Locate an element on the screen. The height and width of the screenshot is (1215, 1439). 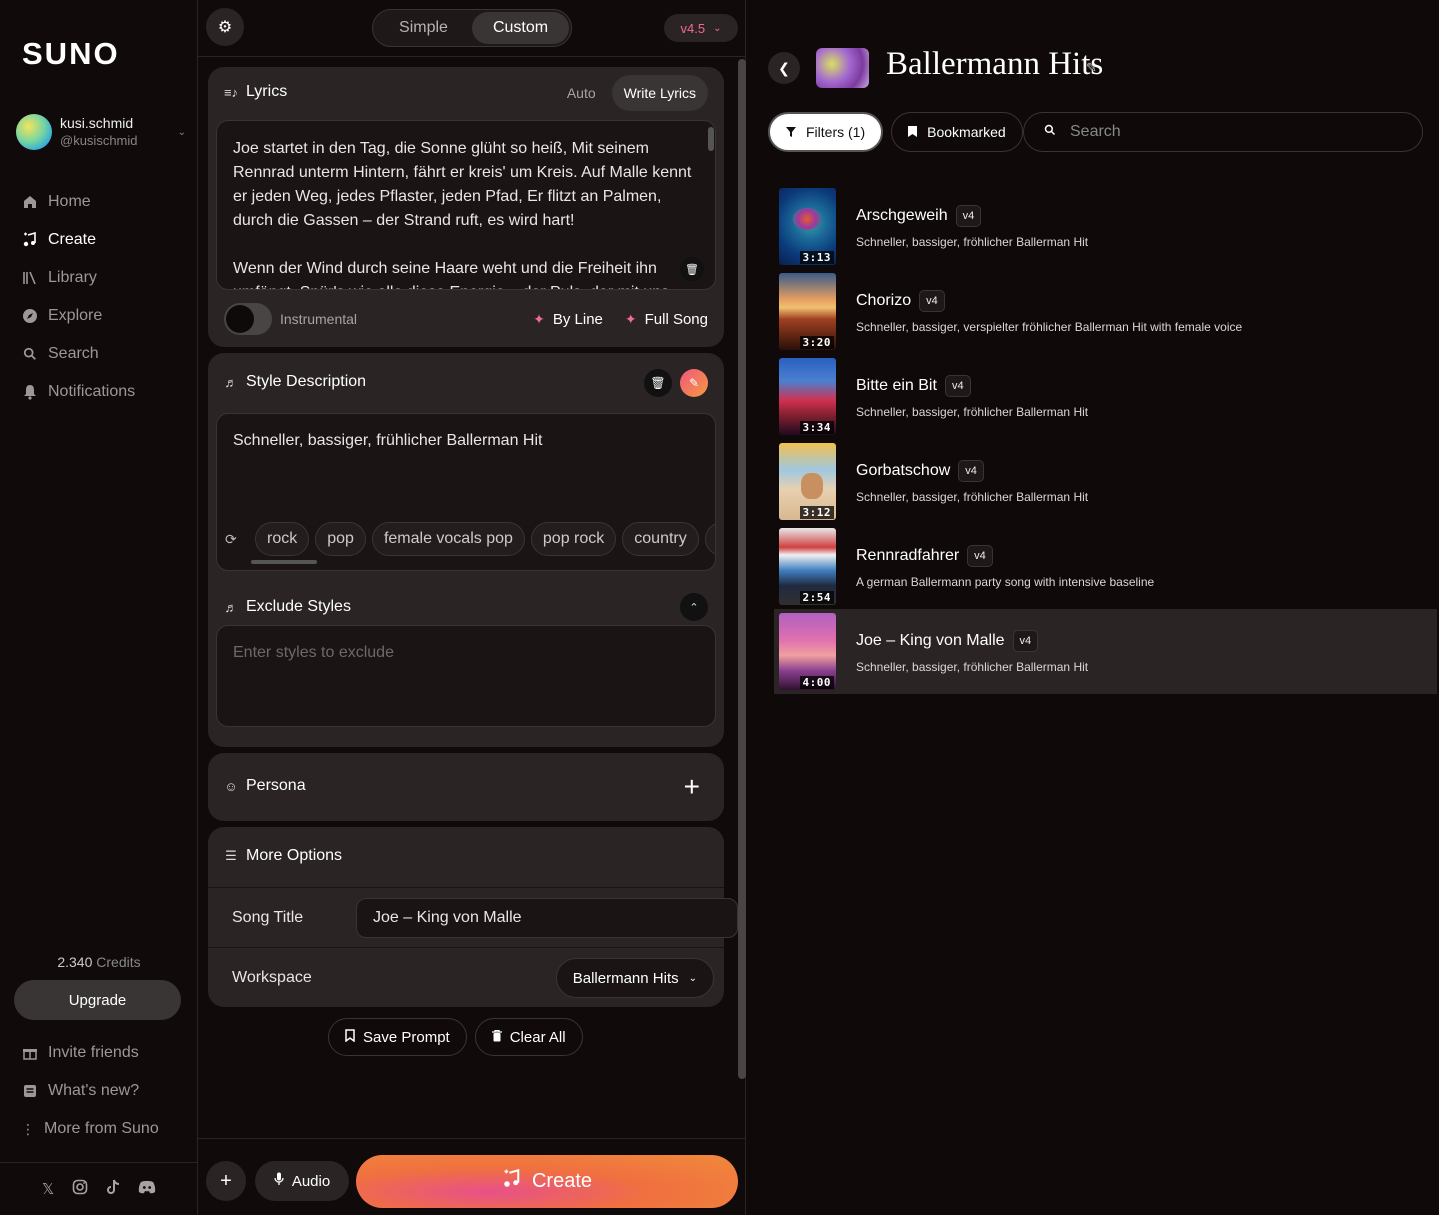
magic-wand-button: ✎ is located at coordinates (694, 383).